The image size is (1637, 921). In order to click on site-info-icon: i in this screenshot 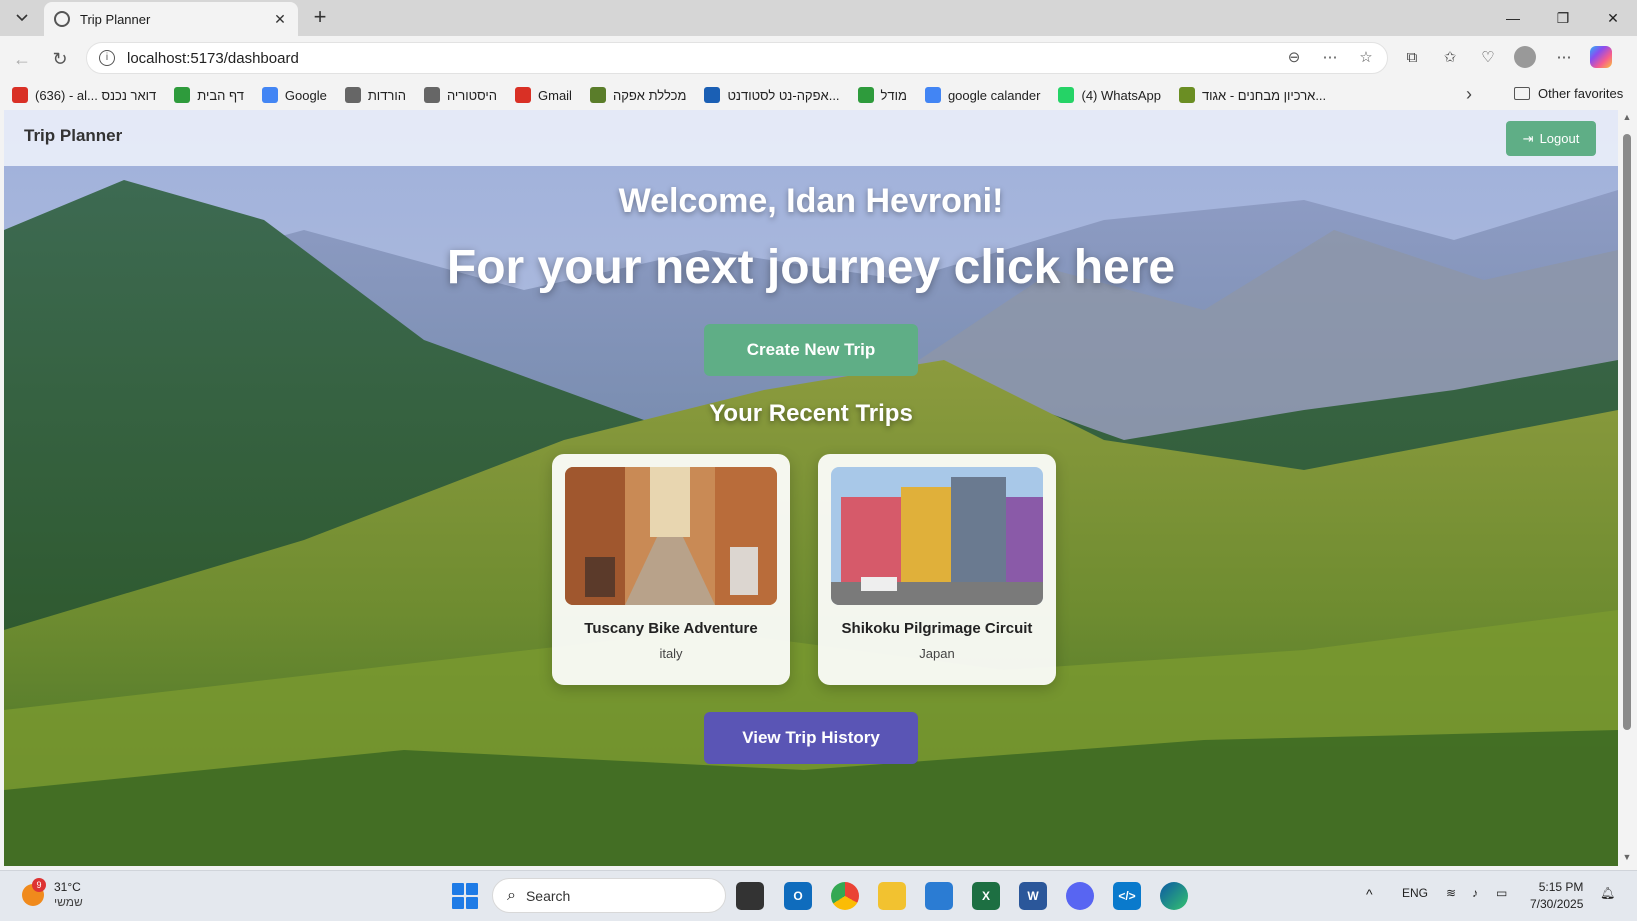, I will do `click(107, 58)`.